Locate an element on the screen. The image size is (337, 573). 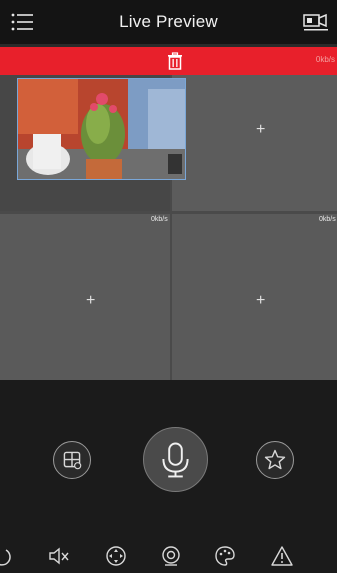
trash-icon is located at coordinates (175, 61).